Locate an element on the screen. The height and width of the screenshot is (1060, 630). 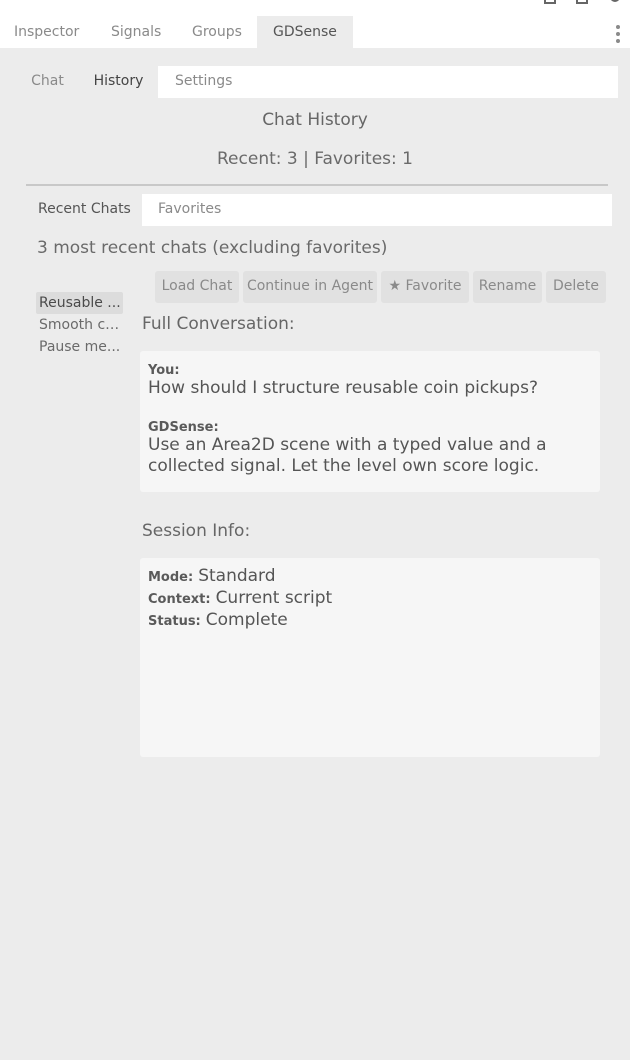
continue-in-agent-button: Continue in Agent is located at coordinates (310, 287).